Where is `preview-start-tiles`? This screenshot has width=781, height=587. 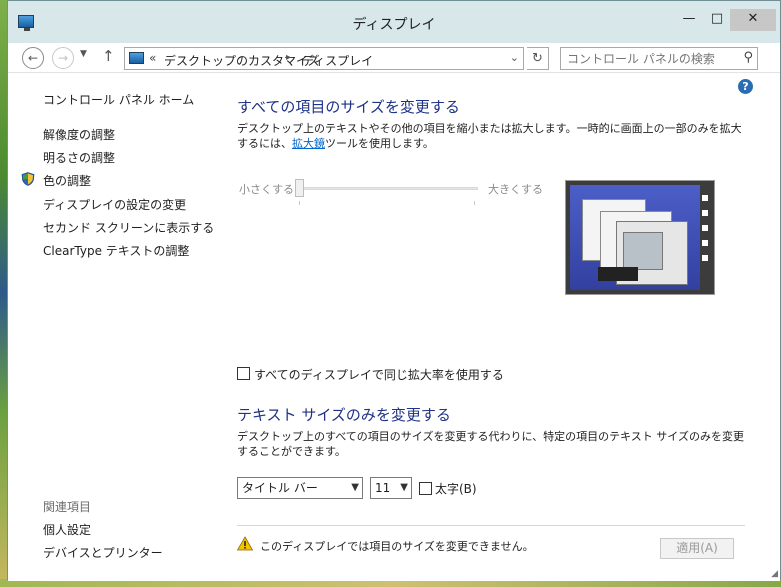
preview-start-tiles is located at coordinates (705, 235).